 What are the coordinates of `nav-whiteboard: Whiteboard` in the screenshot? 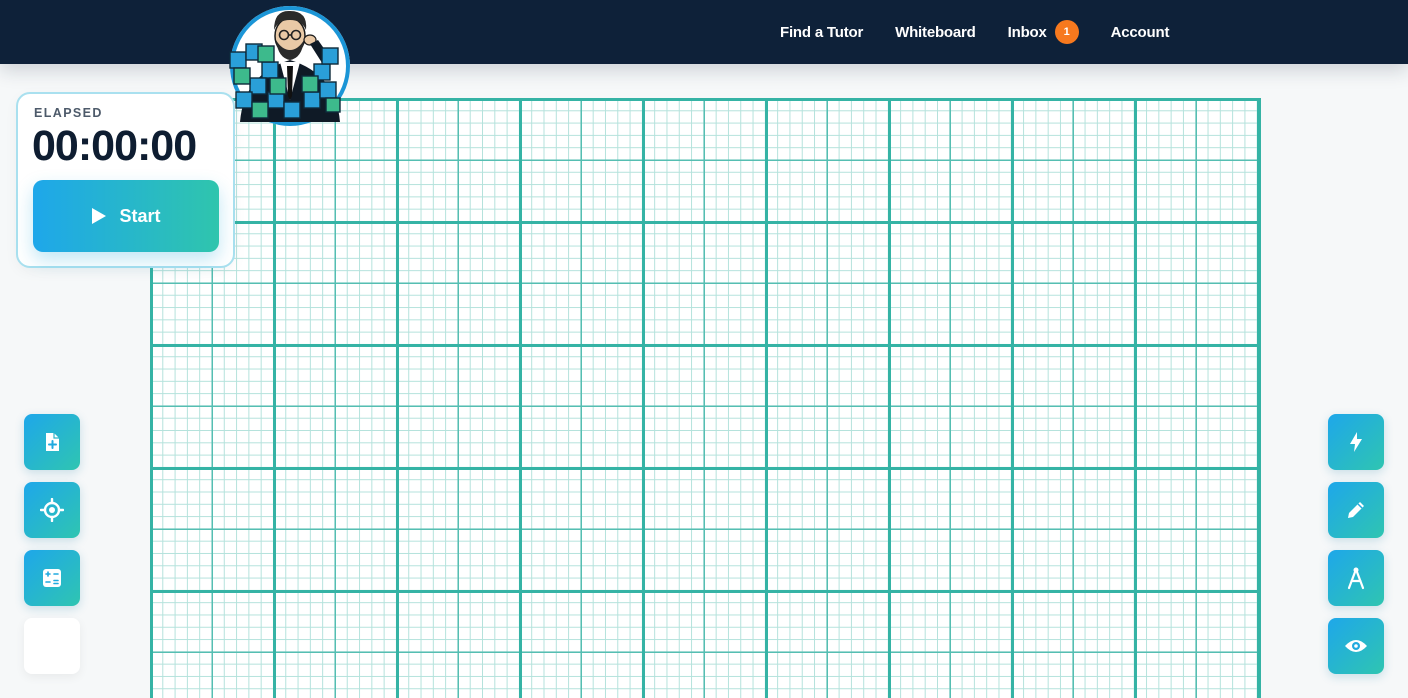 It's located at (935, 32).